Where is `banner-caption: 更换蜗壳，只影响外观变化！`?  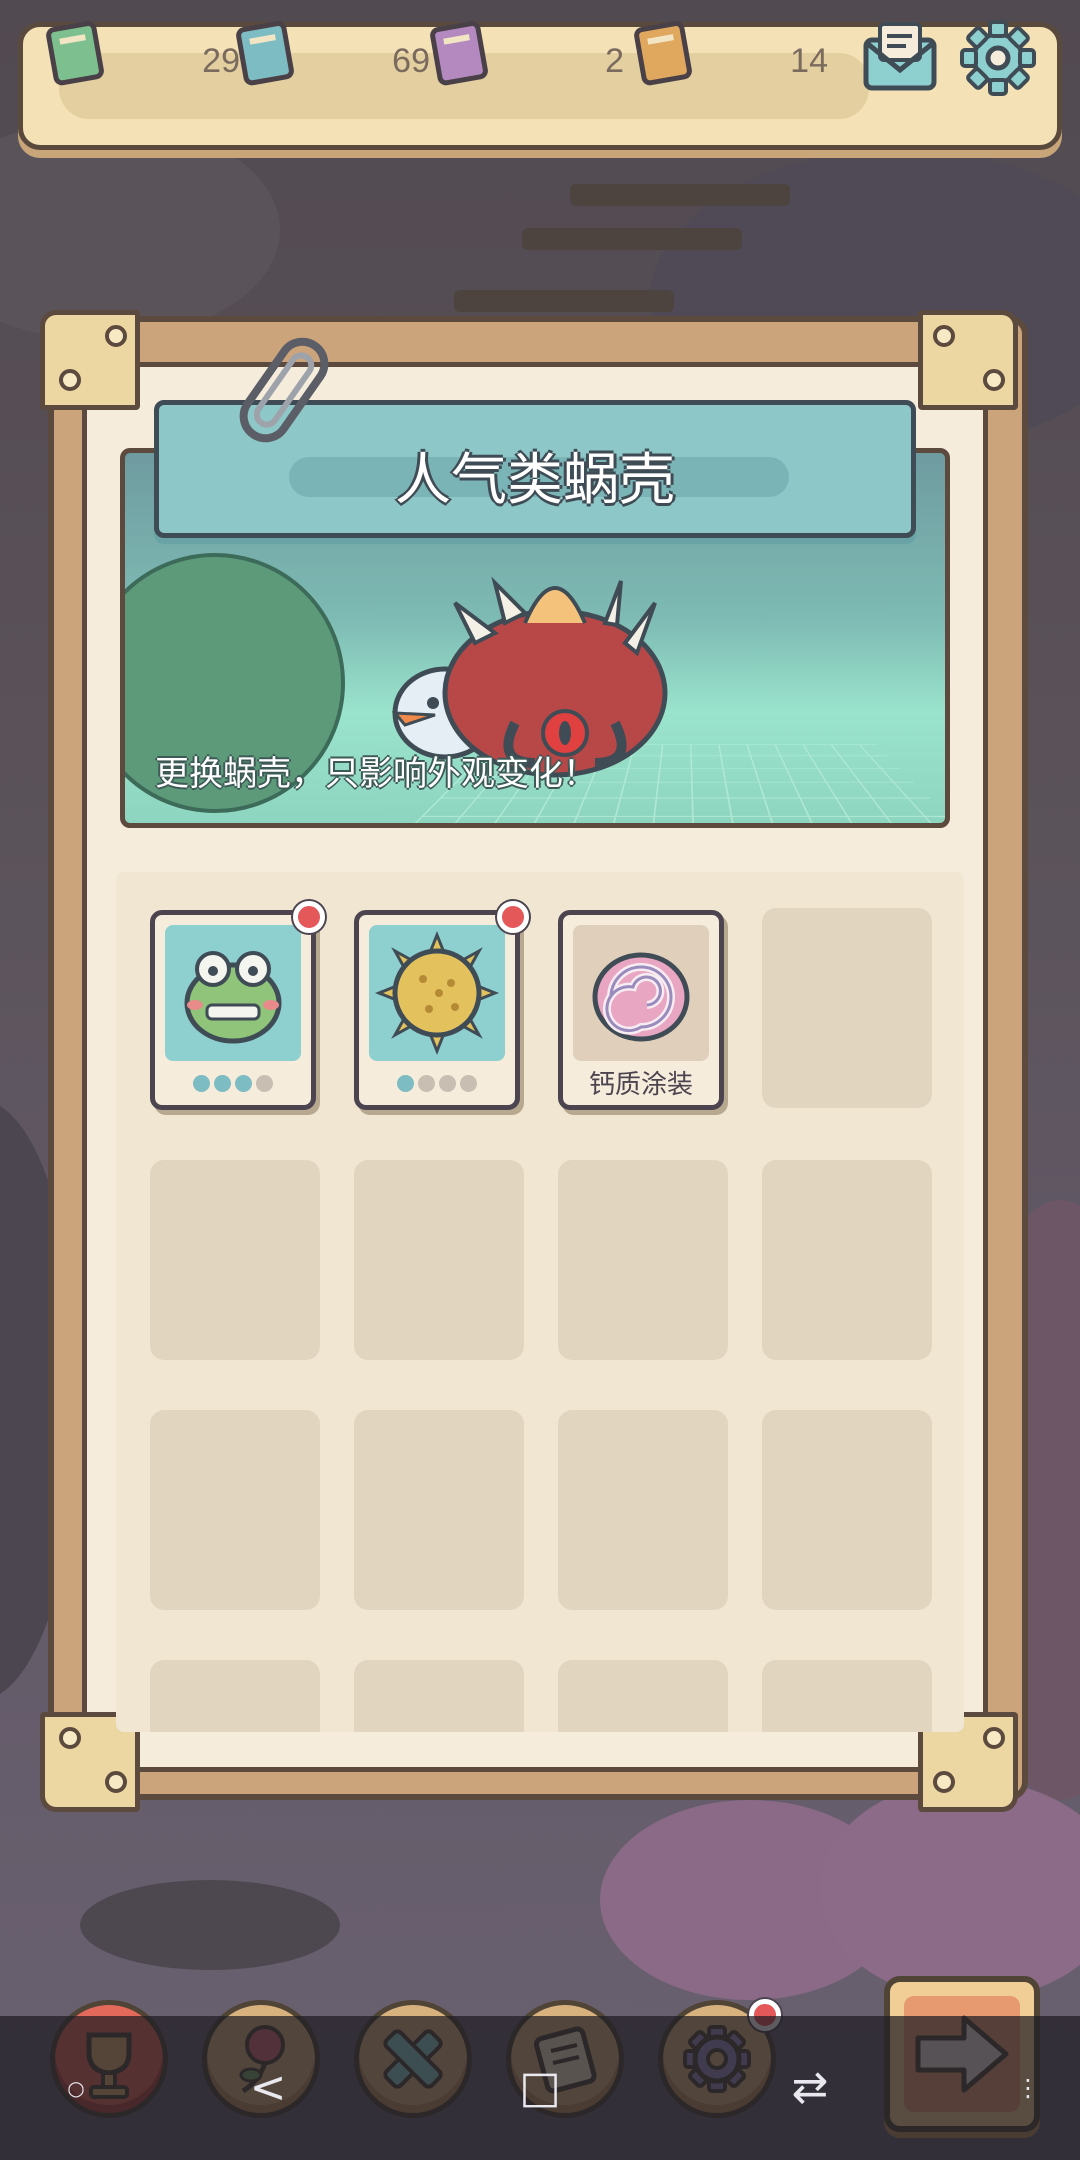
banner-caption: 更换蜗壳，只影响外观变化！ is located at coordinates (376, 774).